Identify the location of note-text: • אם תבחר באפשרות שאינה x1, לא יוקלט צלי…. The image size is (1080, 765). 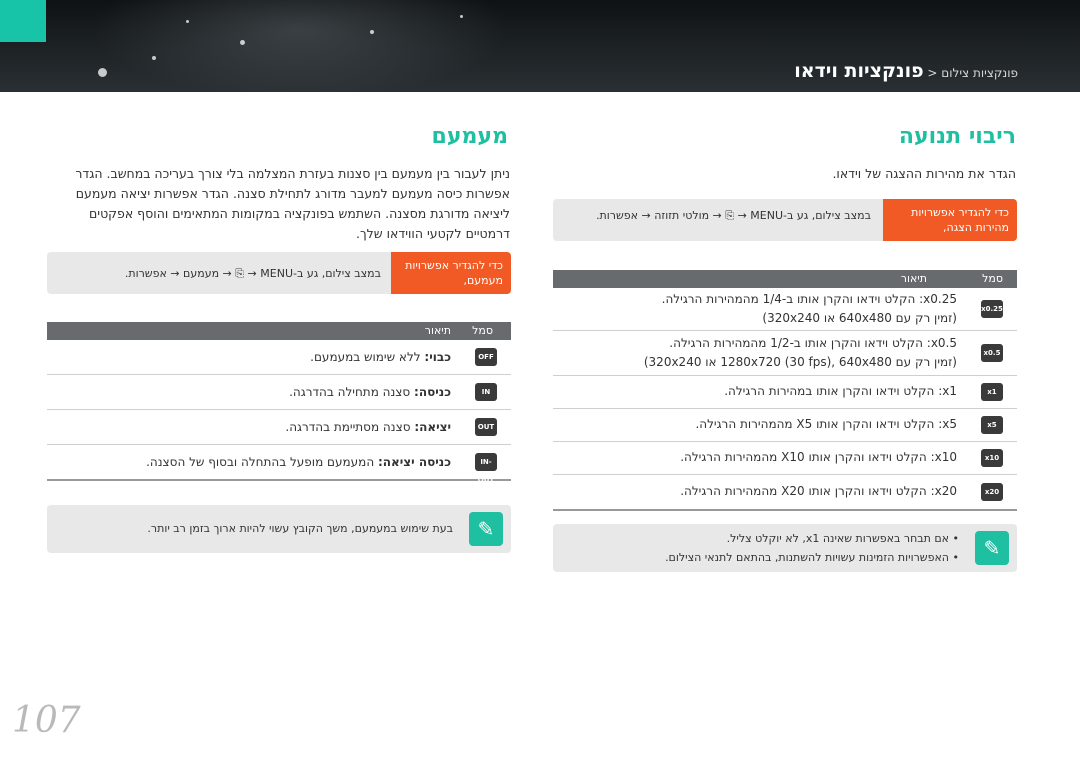
(812, 548).